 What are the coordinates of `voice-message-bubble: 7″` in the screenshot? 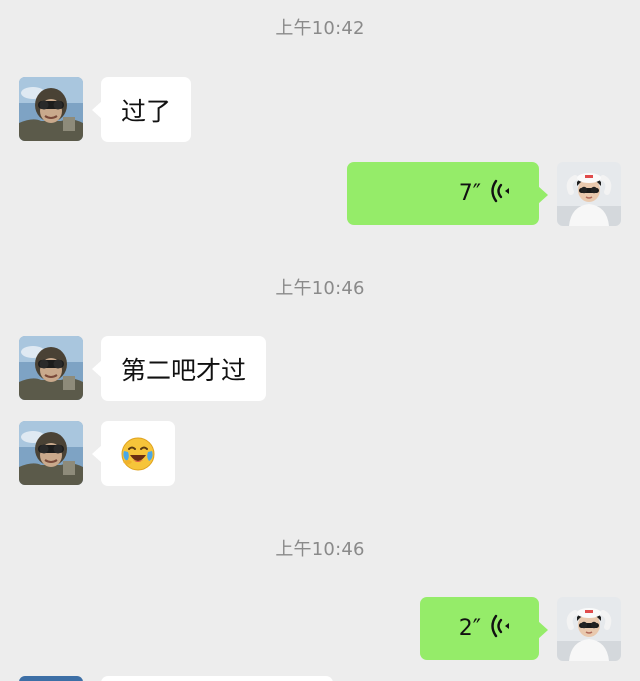 It's located at (447, 193).